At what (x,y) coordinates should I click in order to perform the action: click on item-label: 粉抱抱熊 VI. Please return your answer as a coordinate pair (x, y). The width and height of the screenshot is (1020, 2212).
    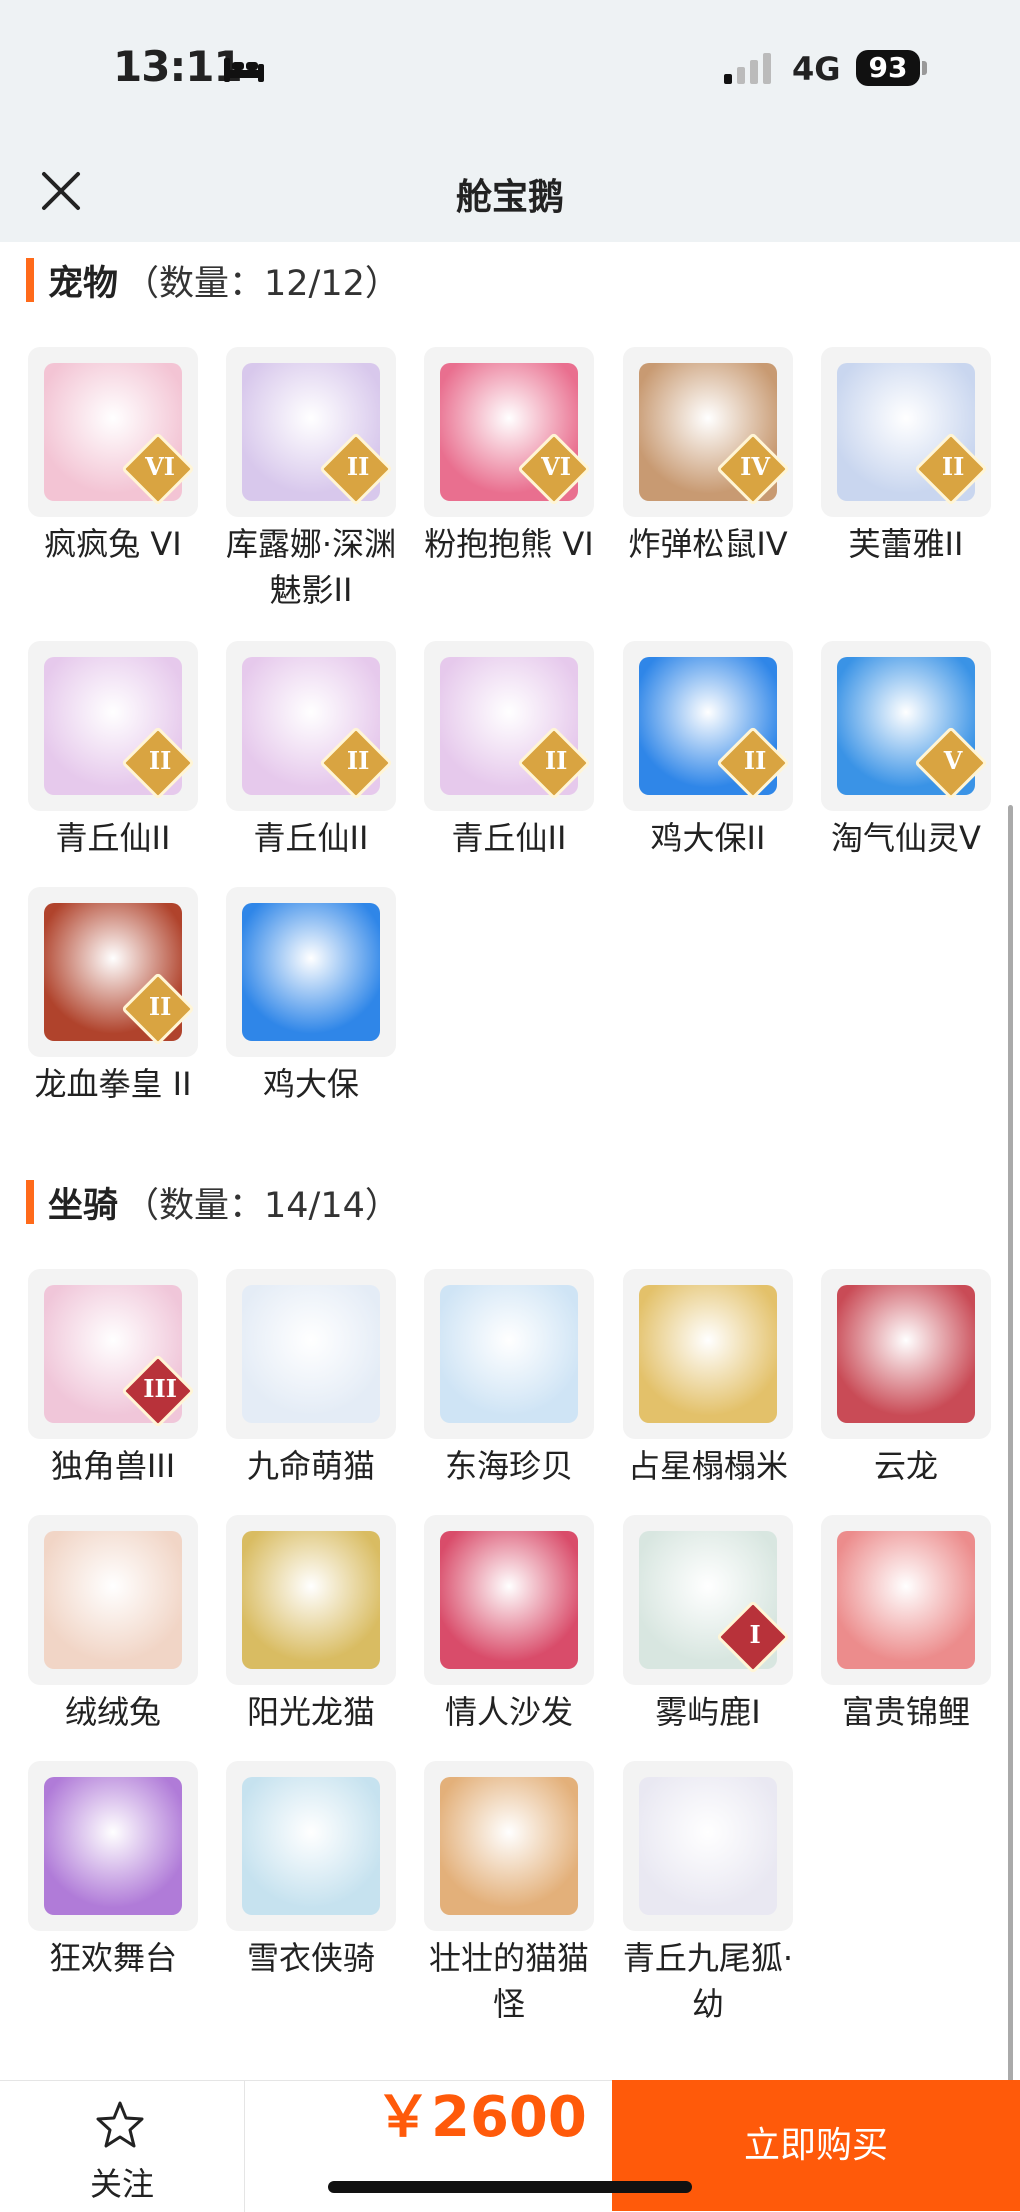
    Looking at the image, I should click on (509, 544).